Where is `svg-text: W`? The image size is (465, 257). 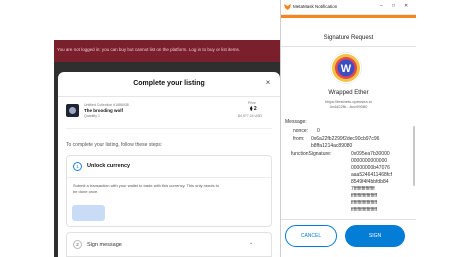
svg-text: W is located at coordinates (346, 69).